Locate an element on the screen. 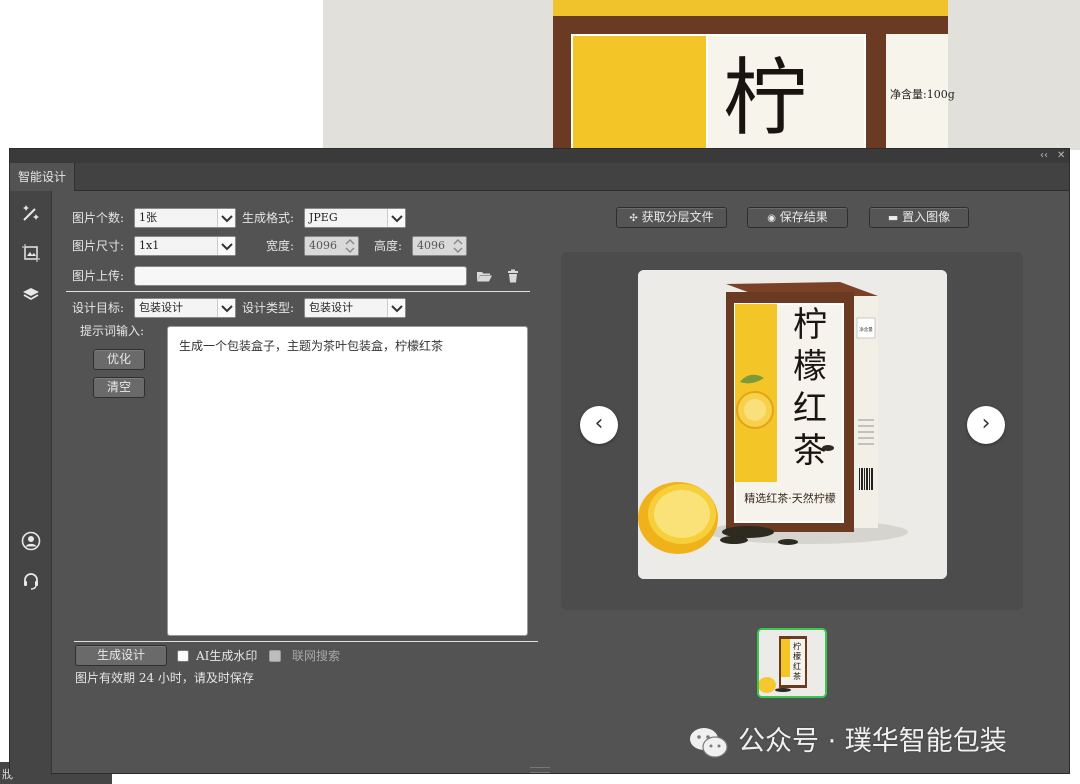 The image size is (1080, 784). next-image-button: › is located at coordinates (986, 425).